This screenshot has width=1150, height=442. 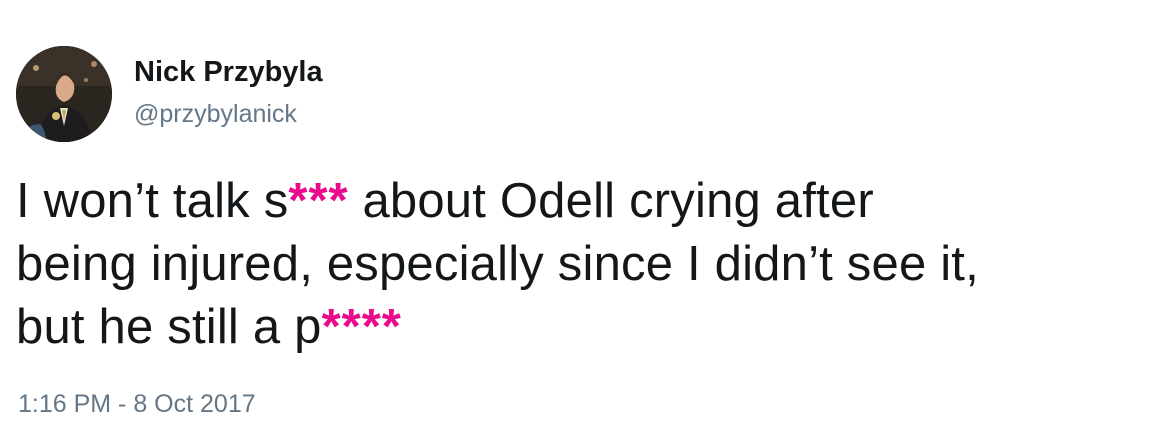 What do you see at coordinates (169, 327) in the screenshot?
I see `tweet-text-line3-start: but he still a p` at bounding box center [169, 327].